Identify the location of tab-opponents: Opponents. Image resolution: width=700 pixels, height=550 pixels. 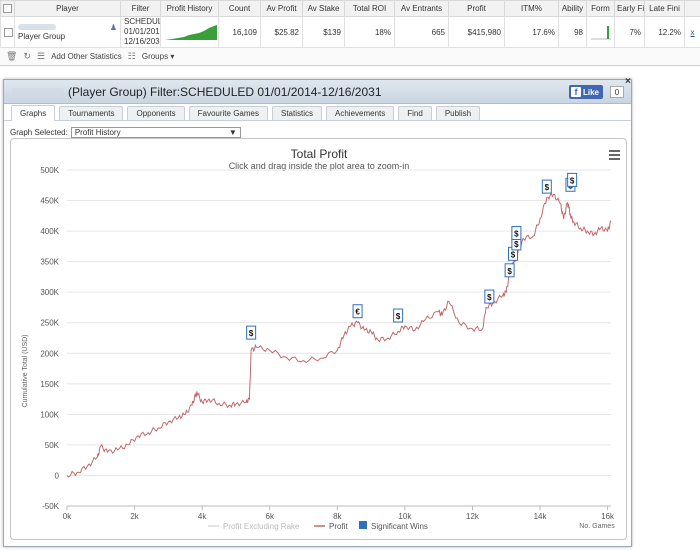
(156, 113).